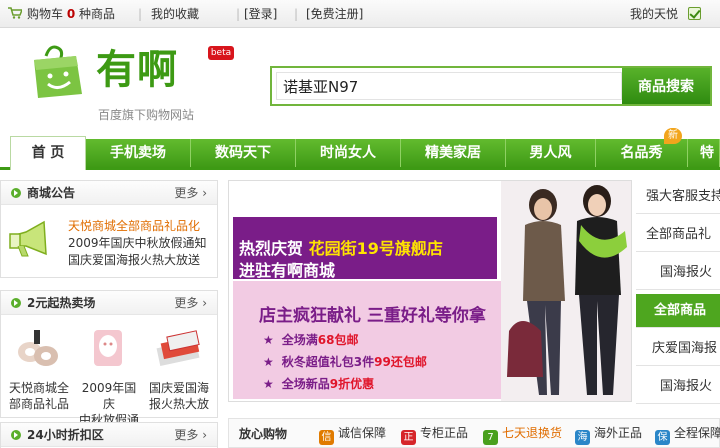 This screenshot has height=448, width=720. Describe the element at coordinates (582, 437) in the screenshot. I see `overseas-icon: 海` at that location.